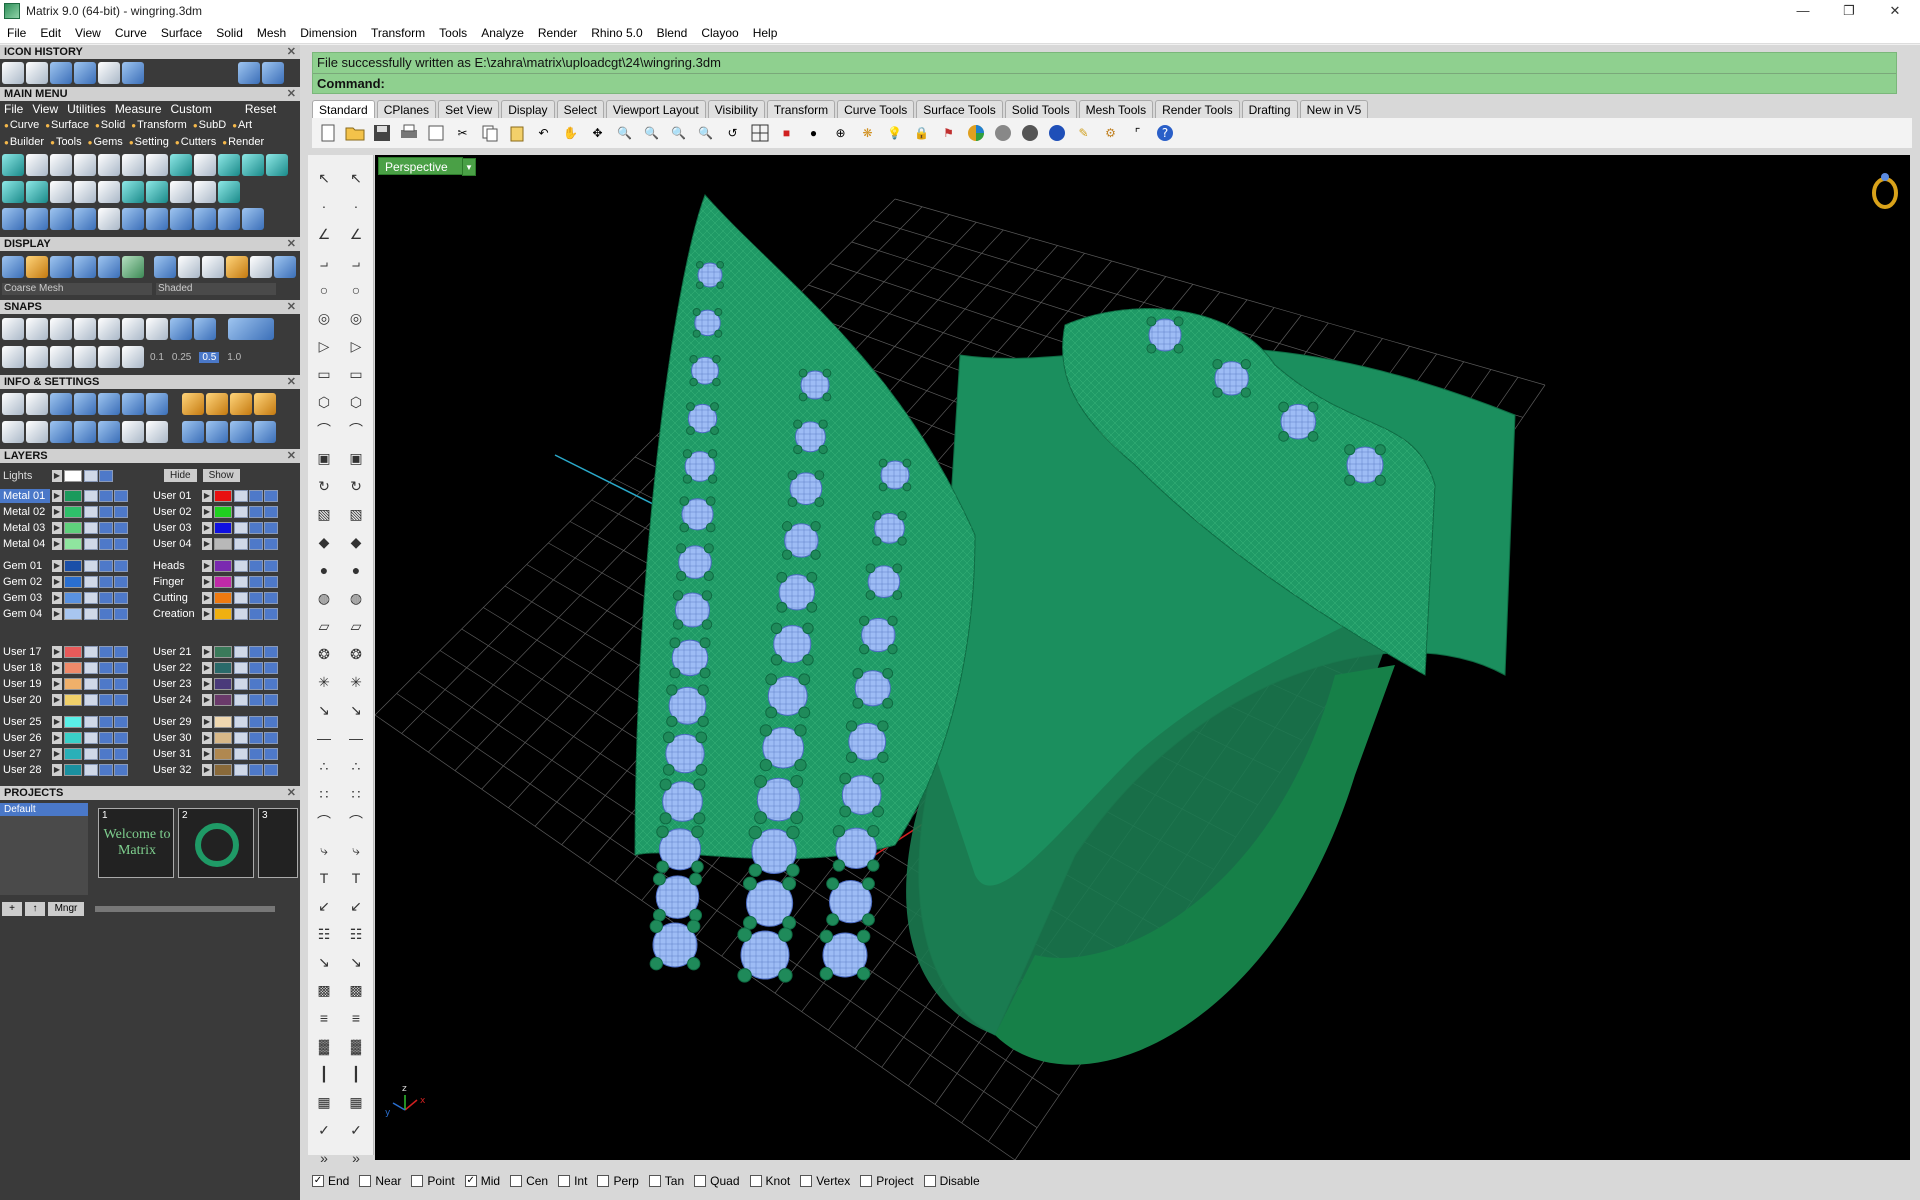  What do you see at coordinates (887, 1181) in the screenshot?
I see `osnap-project: Project` at bounding box center [887, 1181].